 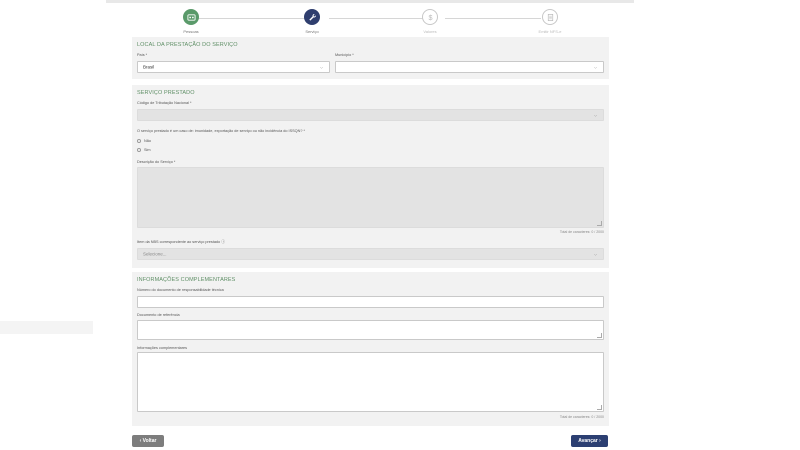 I want to click on step-servico: Serviço, so click(x=312, y=21).